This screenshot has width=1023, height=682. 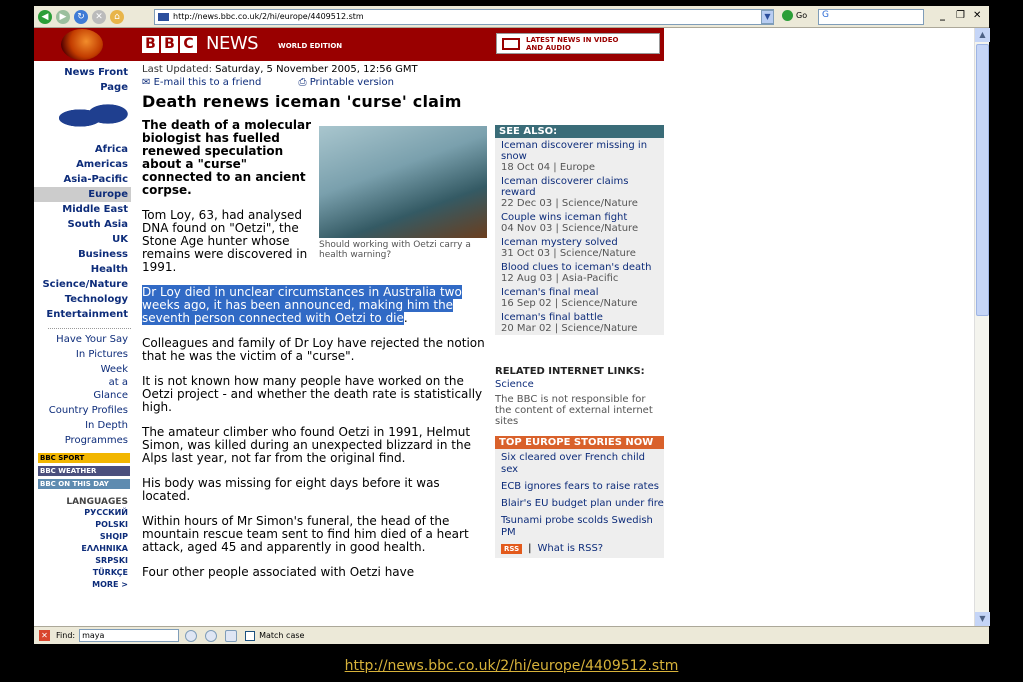 I want to click on vertical-scrollbar: ▲ ▼, so click(x=982, y=327).